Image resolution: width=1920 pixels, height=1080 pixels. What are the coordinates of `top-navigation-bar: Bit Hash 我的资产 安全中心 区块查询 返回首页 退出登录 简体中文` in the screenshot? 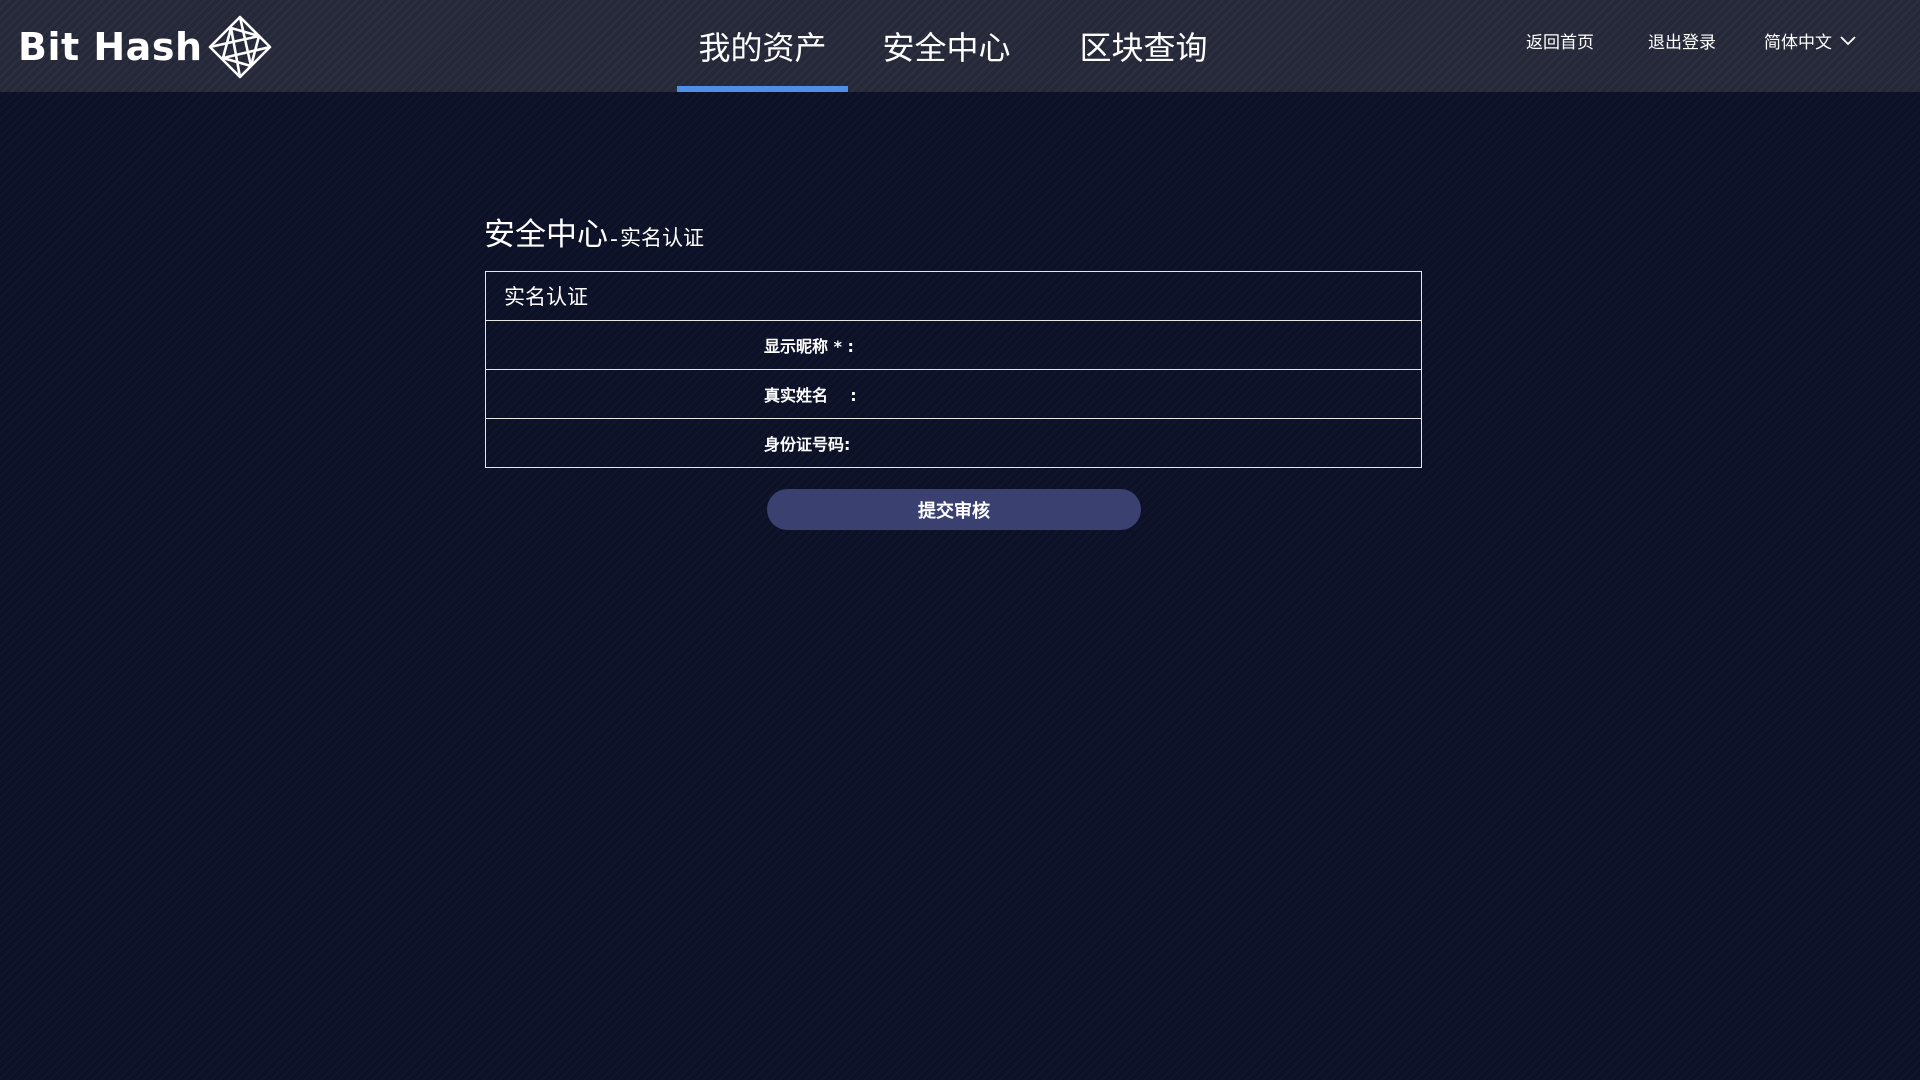 It's located at (960, 46).